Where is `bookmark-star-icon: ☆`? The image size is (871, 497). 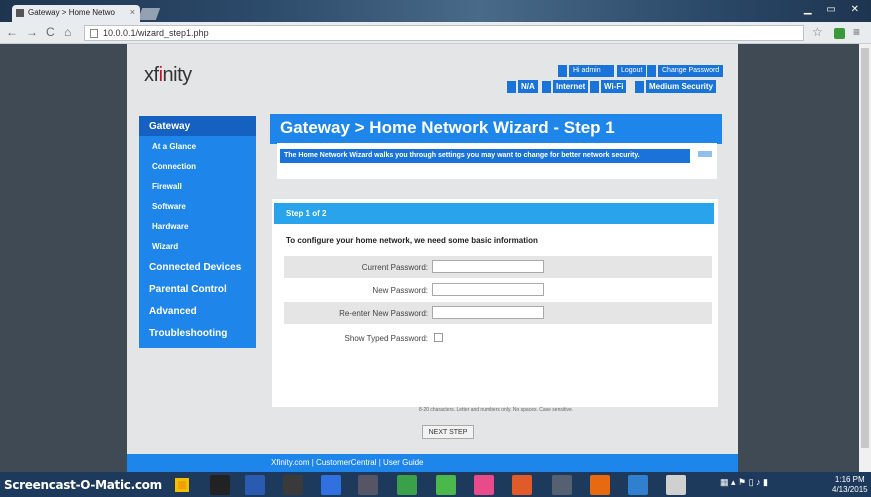
bookmark-star-icon: ☆ is located at coordinates (817, 32).